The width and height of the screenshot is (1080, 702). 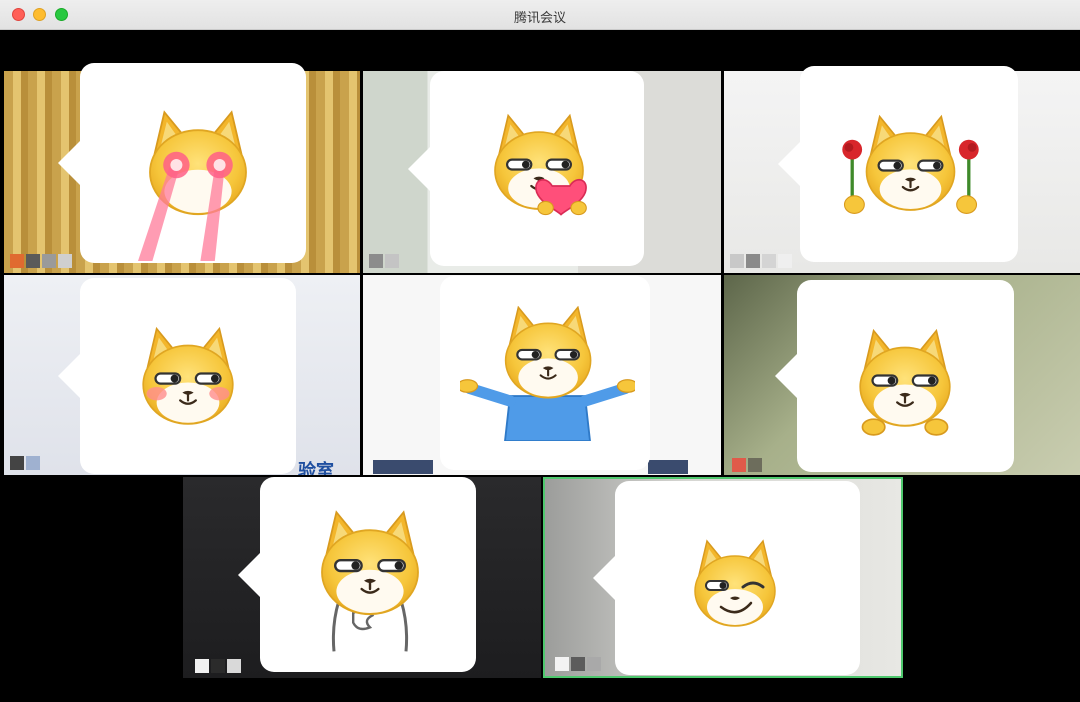 I want to click on doge-laser-eyes-icon, so click(x=192, y=186).